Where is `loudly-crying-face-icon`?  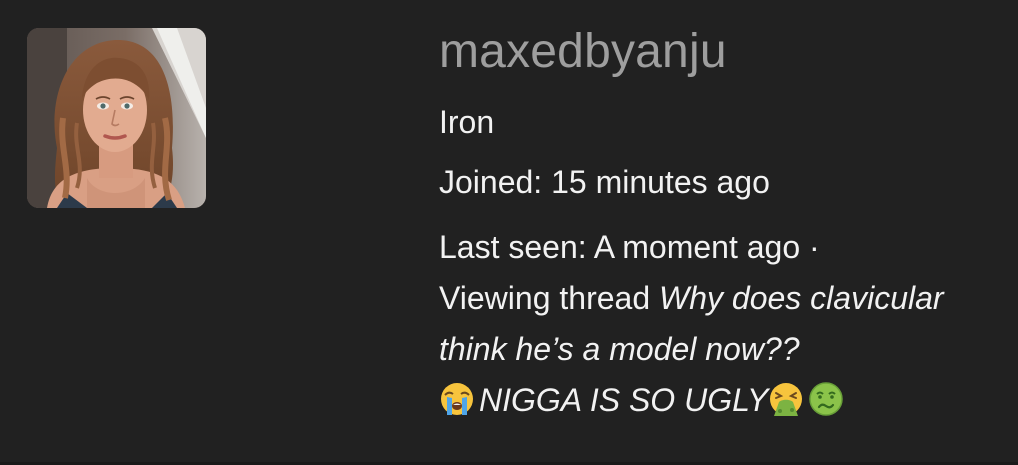 loudly-crying-face-icon is located at coordinates (457, 399).